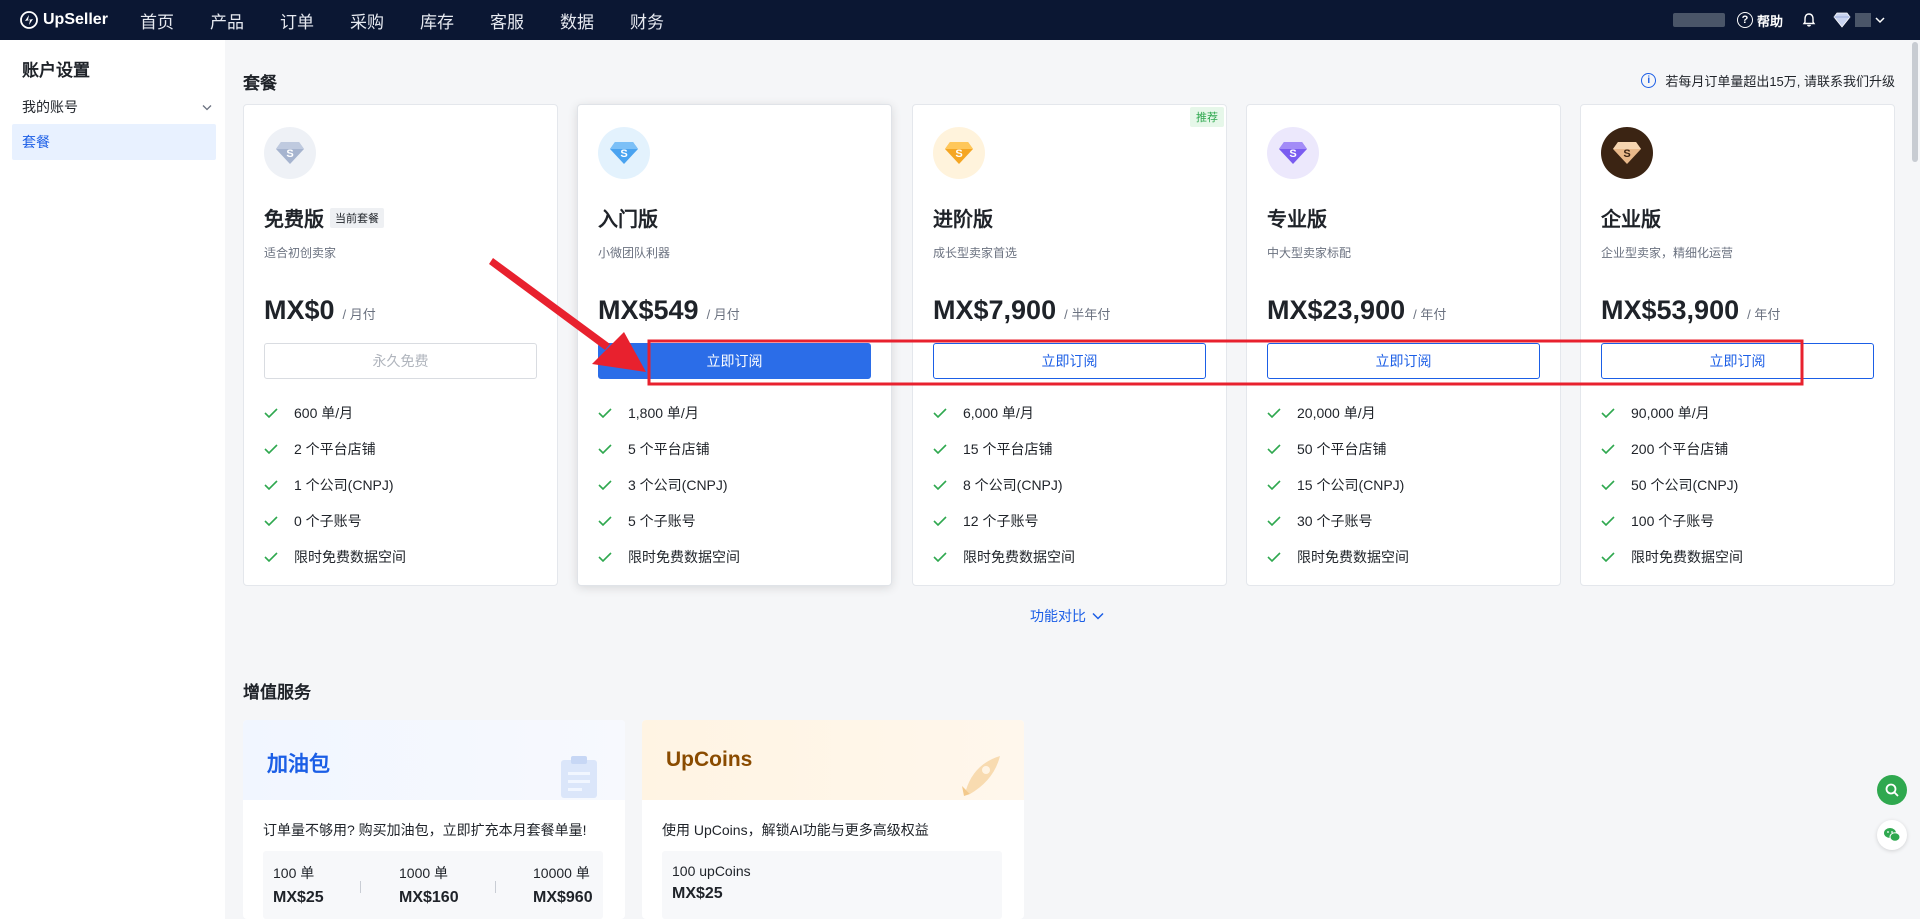  What do you see at coordinates (1809, 20) in the screenshot?
I see `bell-icon` at bounding box center [1809, 20].